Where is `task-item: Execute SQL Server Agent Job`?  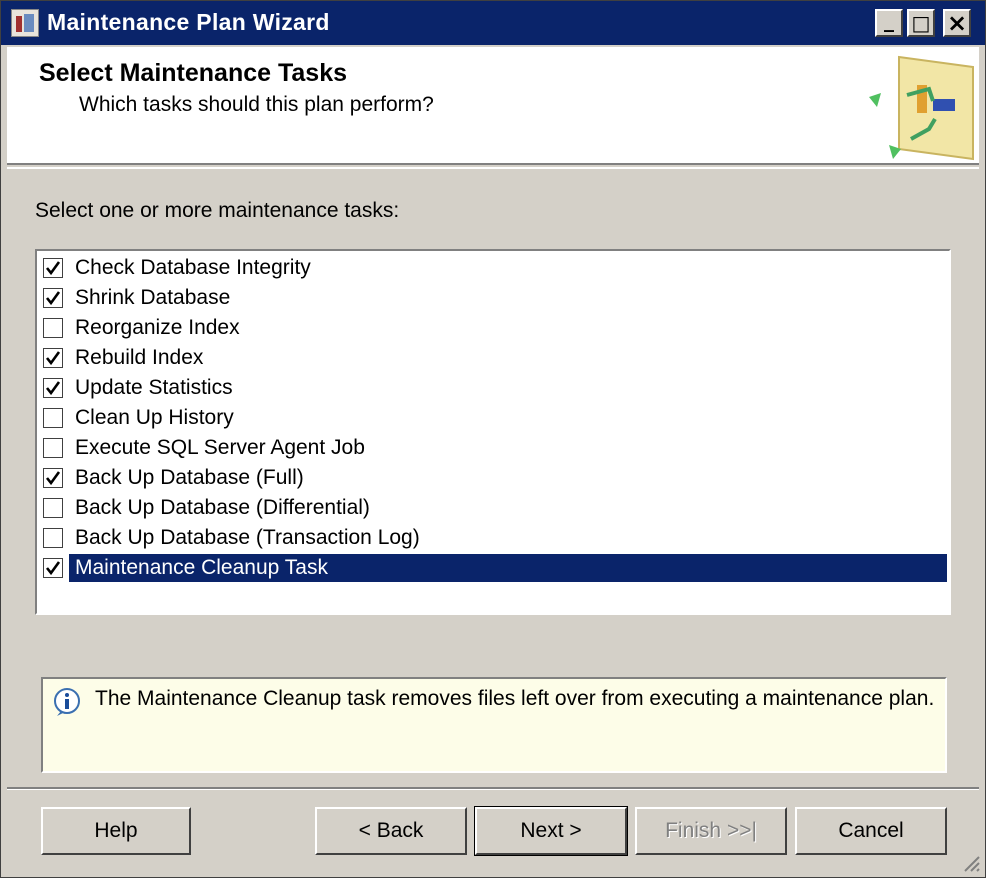
task-item: Execute SQL Server Agent Job is located at coordinates (493, 448).